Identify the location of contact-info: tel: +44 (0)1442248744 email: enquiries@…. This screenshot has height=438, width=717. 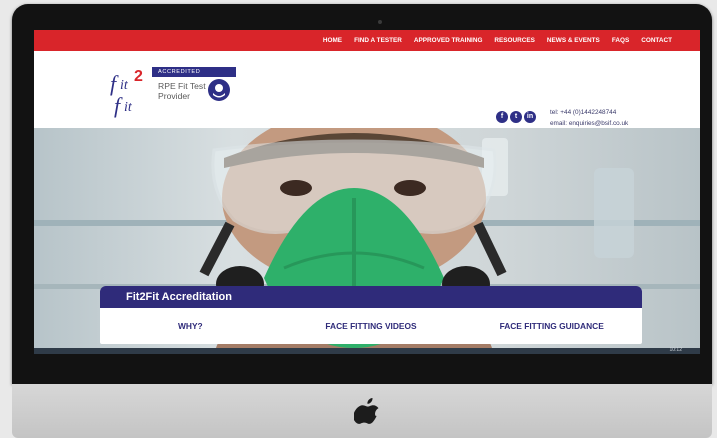
(589, 118).